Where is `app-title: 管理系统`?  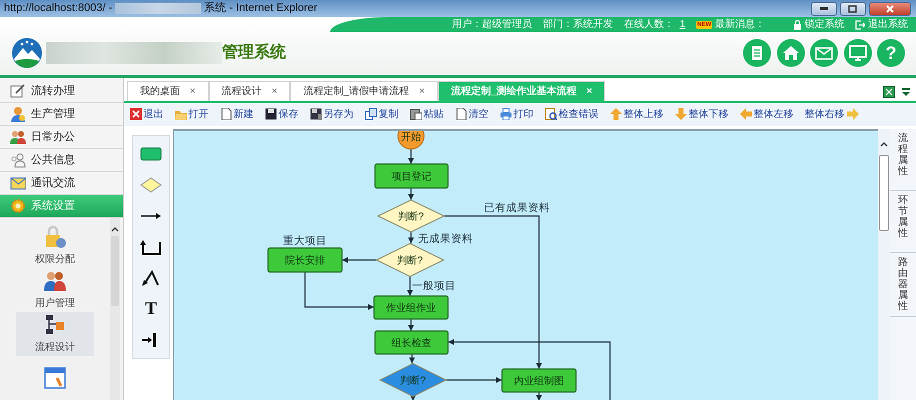 app-title: 管理系统 is located at coordinates (254, 53).